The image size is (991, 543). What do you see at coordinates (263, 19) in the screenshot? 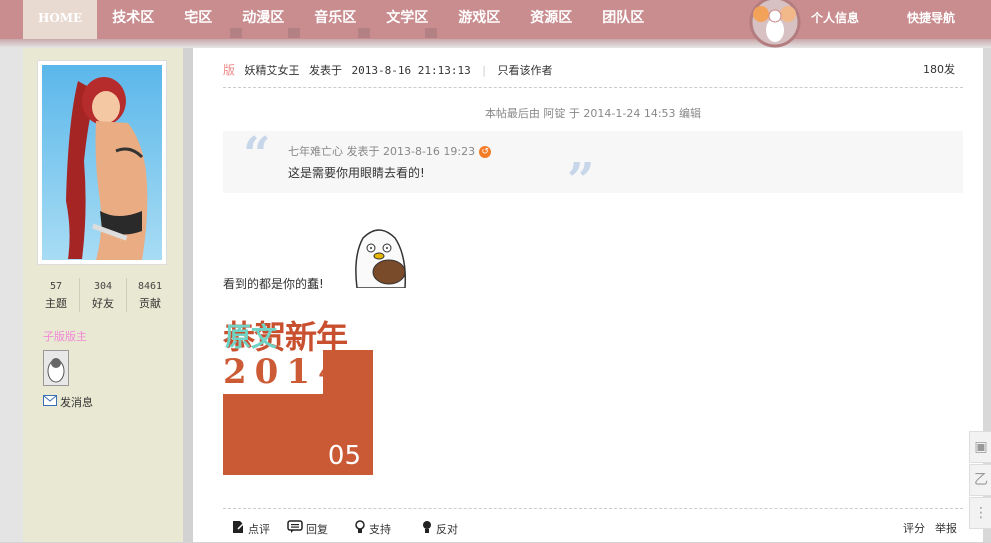
I see `nav-anime: 动漫区` at bounding box center [263, 19].